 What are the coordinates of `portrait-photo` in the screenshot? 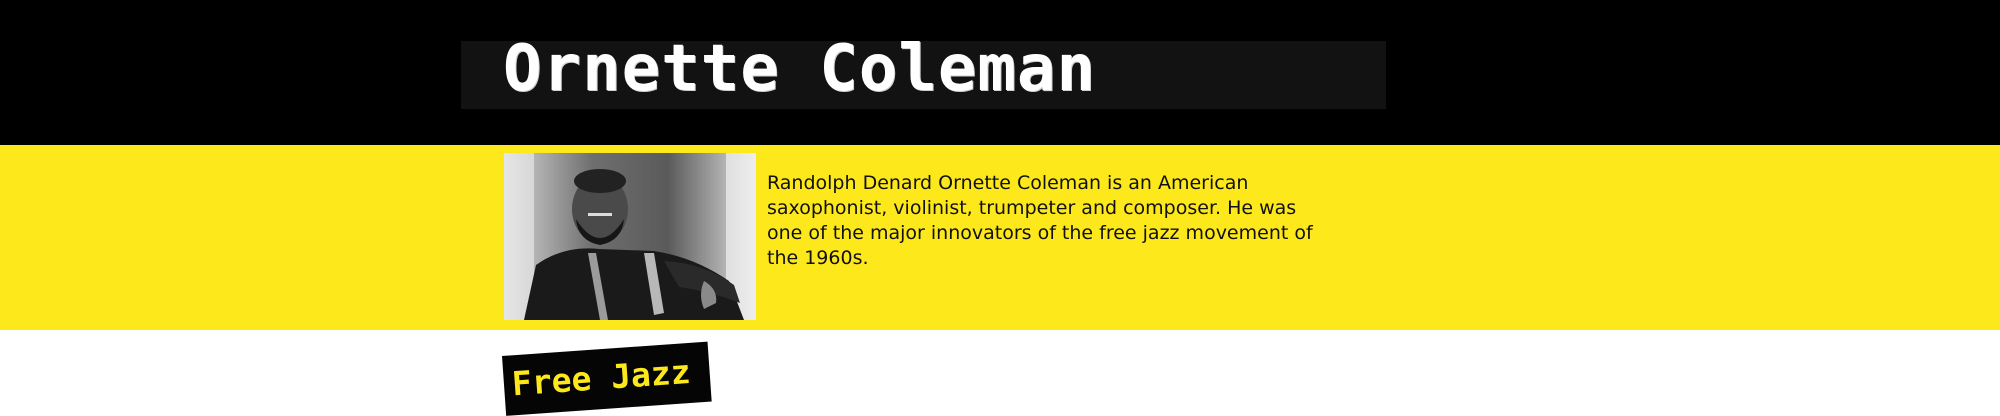 It's located at (630, 236).